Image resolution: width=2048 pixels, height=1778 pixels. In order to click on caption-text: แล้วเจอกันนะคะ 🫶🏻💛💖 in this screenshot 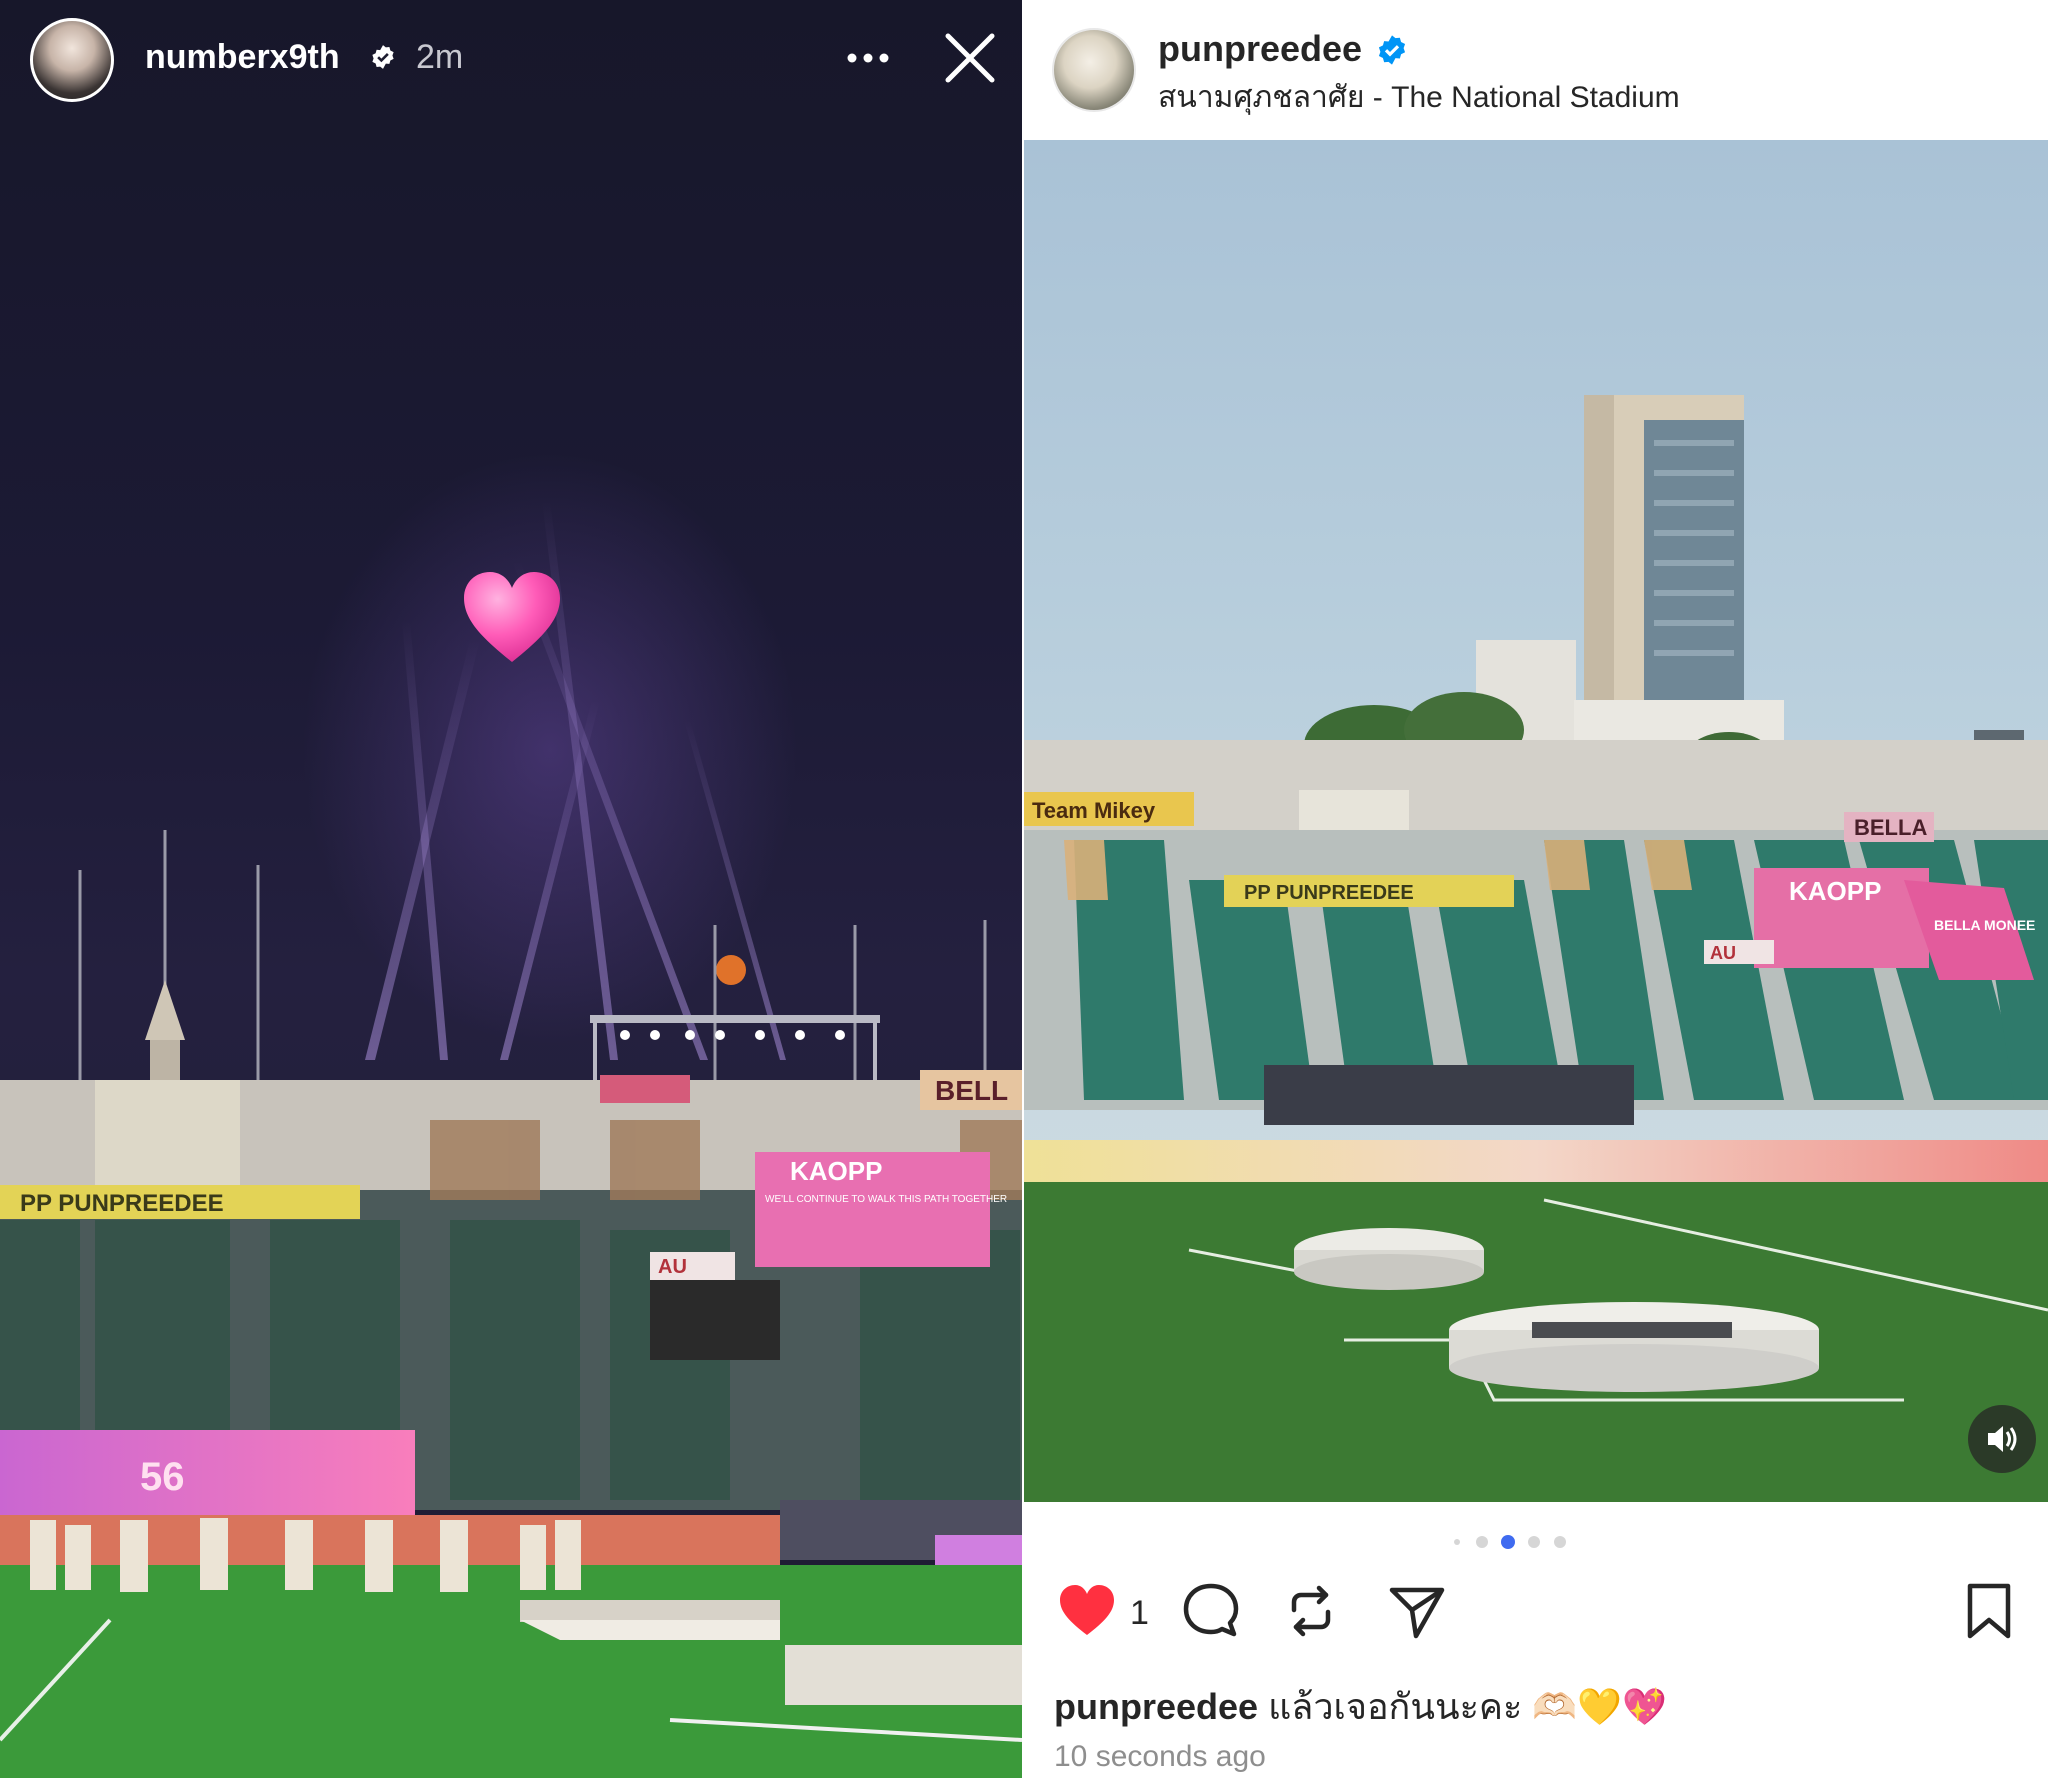, I will do `click(1467, 1706)`.